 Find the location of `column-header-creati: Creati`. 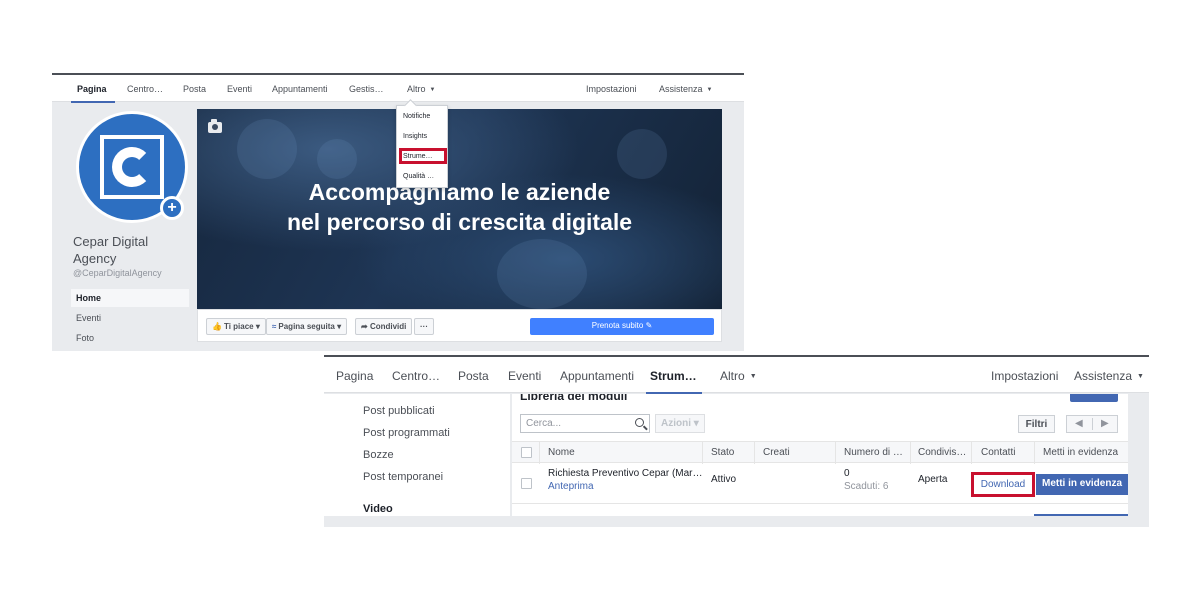

column-header-creati: Creati is located at coordinates (776, 452).